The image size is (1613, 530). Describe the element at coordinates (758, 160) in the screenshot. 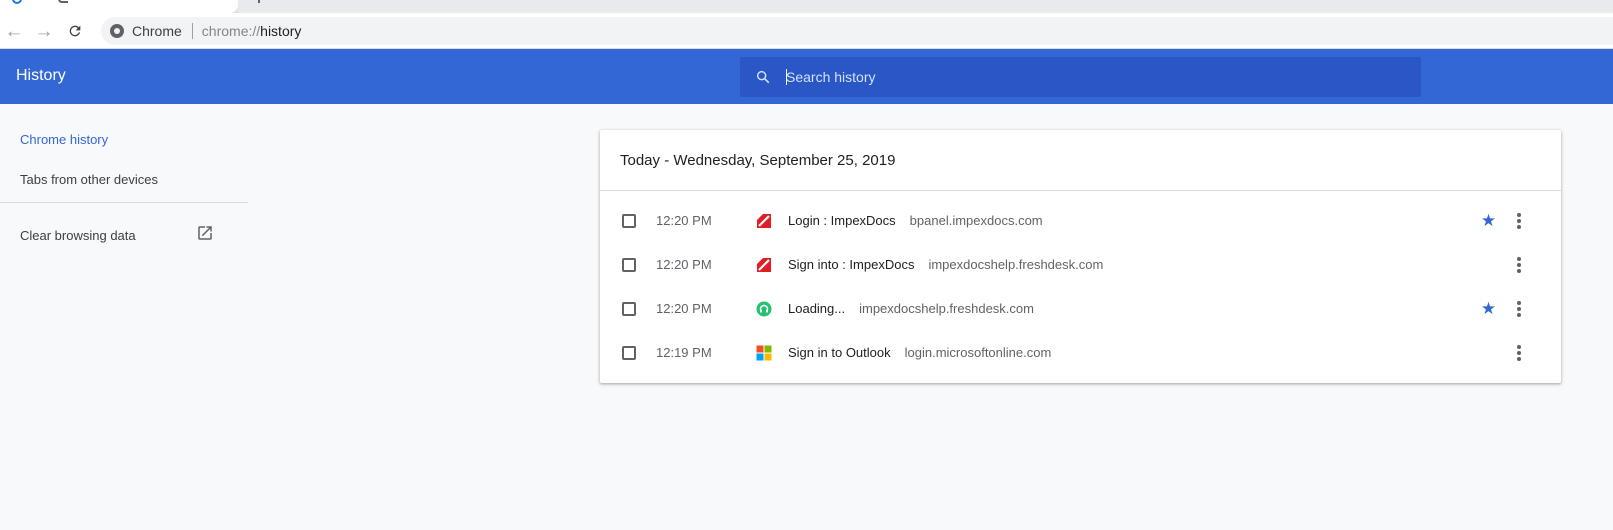

I see `day-heading: Today - Wednesday, September 25, 2019` at that location.